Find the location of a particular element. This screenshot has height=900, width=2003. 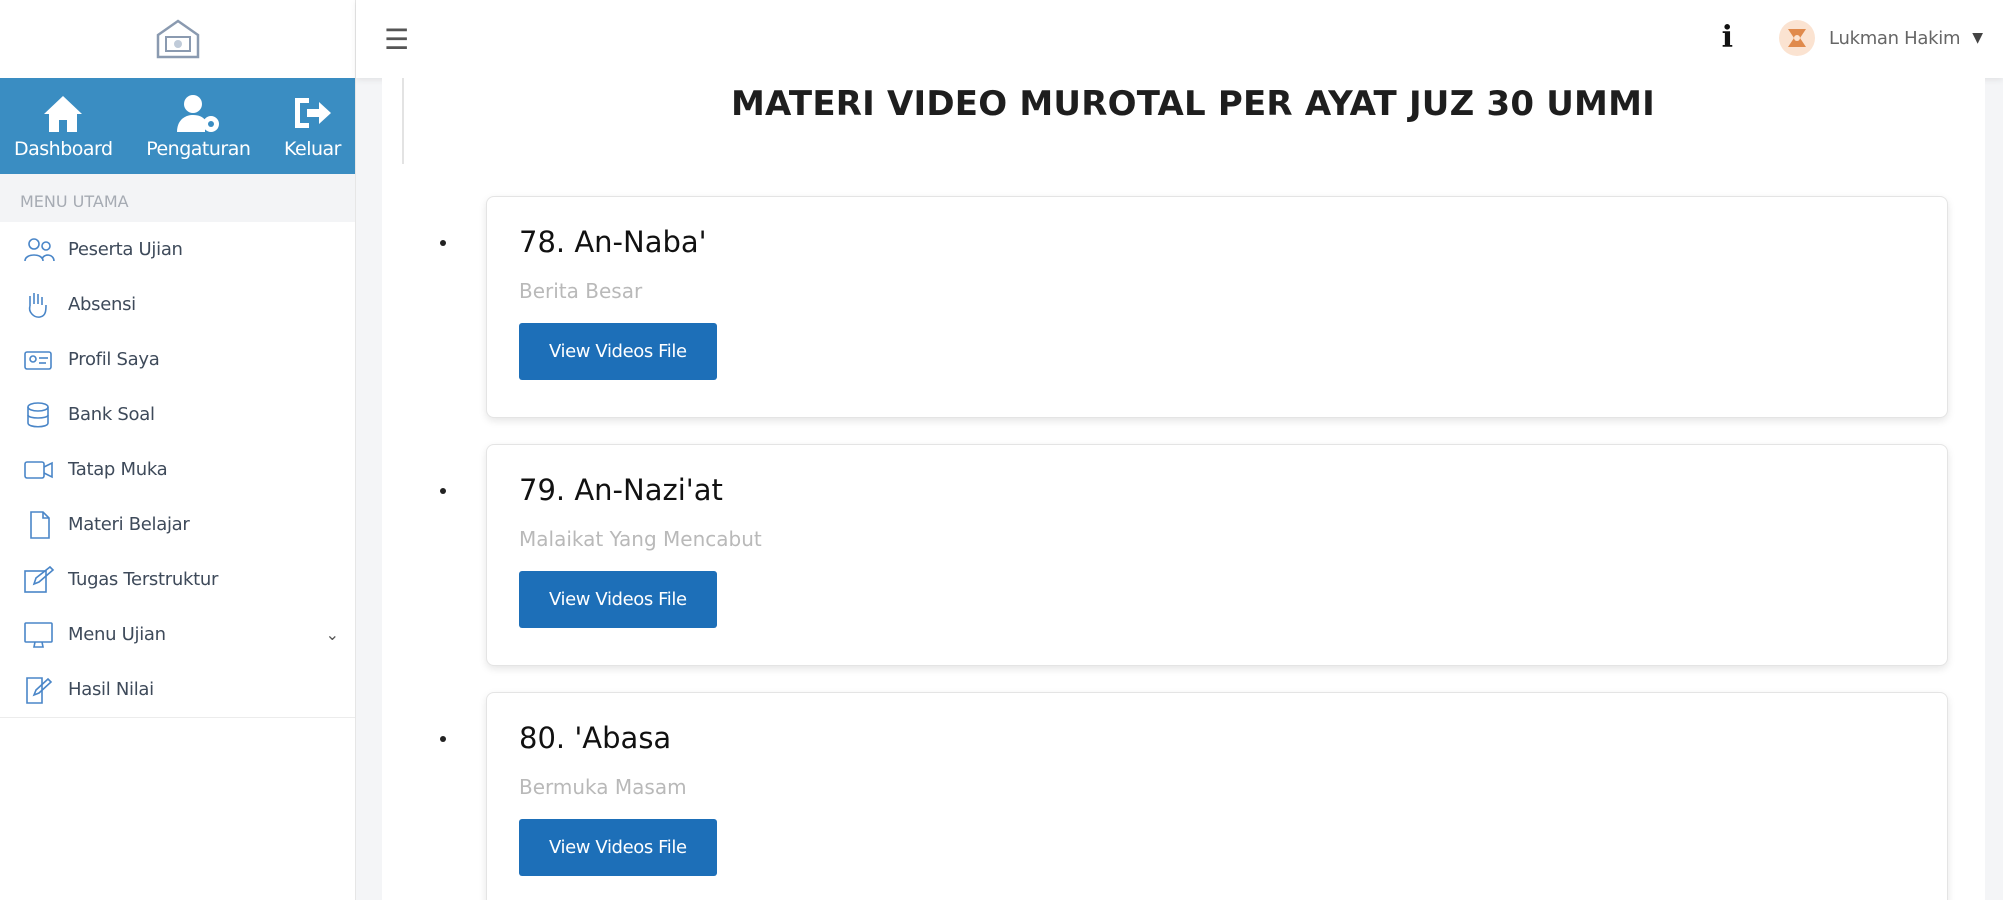

logo-icon is located at coordinates (178, 39).